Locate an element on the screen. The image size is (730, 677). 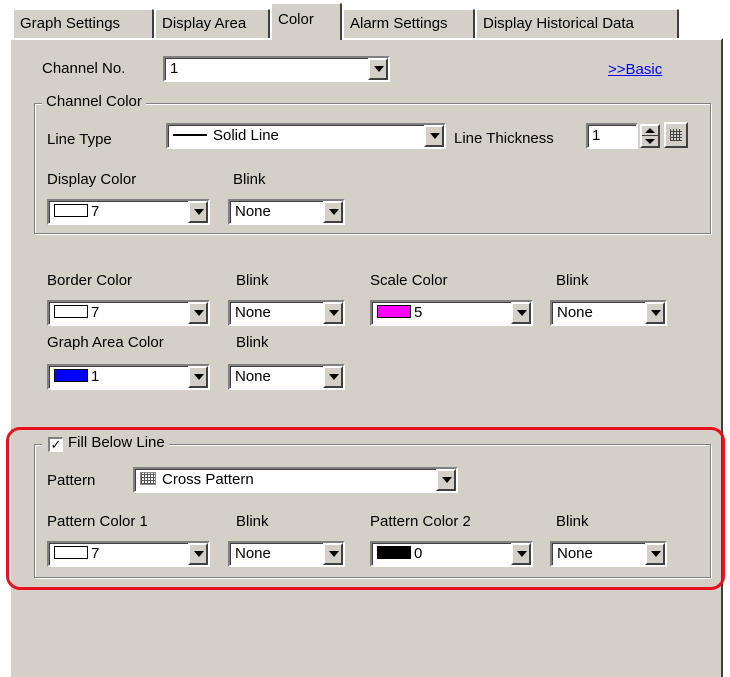
scale-color-select: 5 is located at coordinates (451, 313).